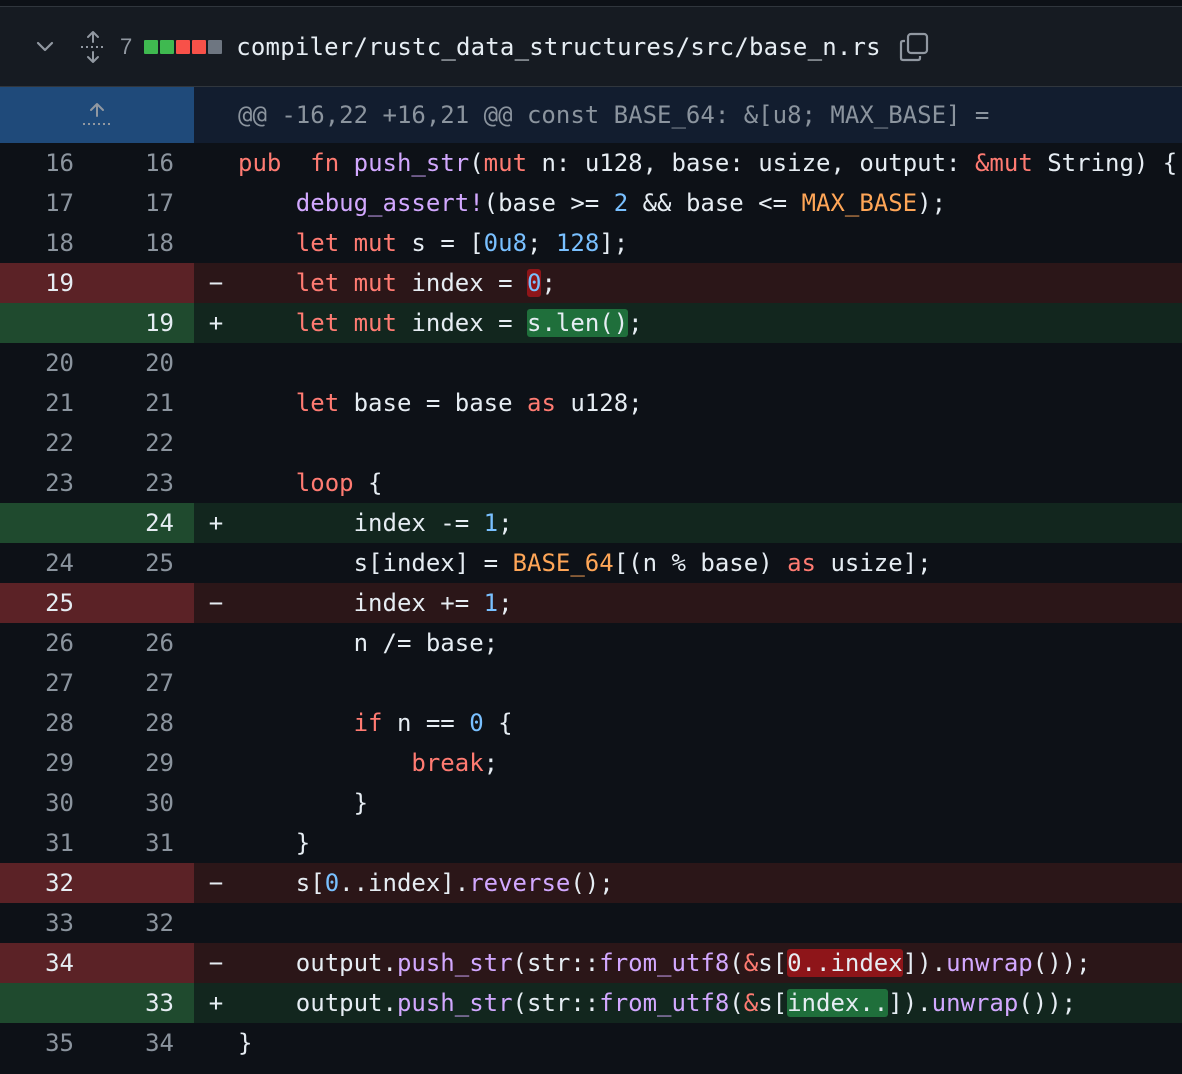 The image size is (1182, 1074). What do you see at coordinates (144, 843) in the screenshot?
I see `new-line-number: 31` at bounding box center [144, 843].